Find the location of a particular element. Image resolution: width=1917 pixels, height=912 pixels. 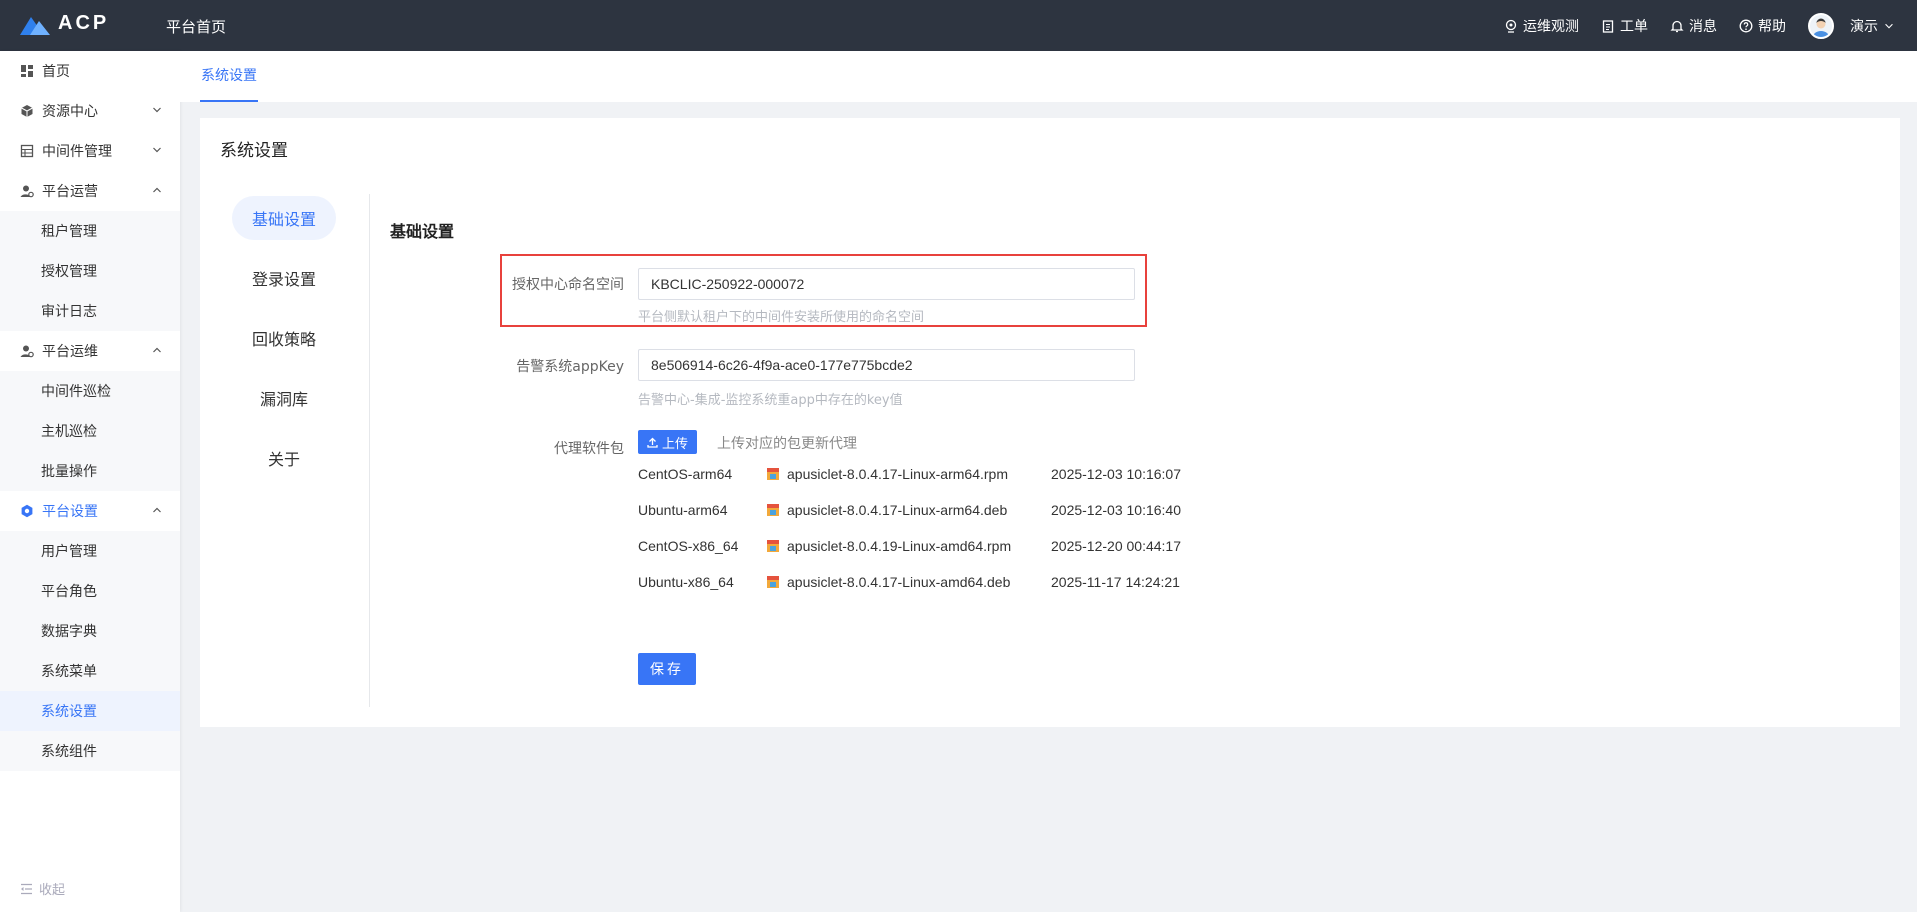

package-time: 2025-12-20 00:44:17 is located at coordinates (1116, 546).